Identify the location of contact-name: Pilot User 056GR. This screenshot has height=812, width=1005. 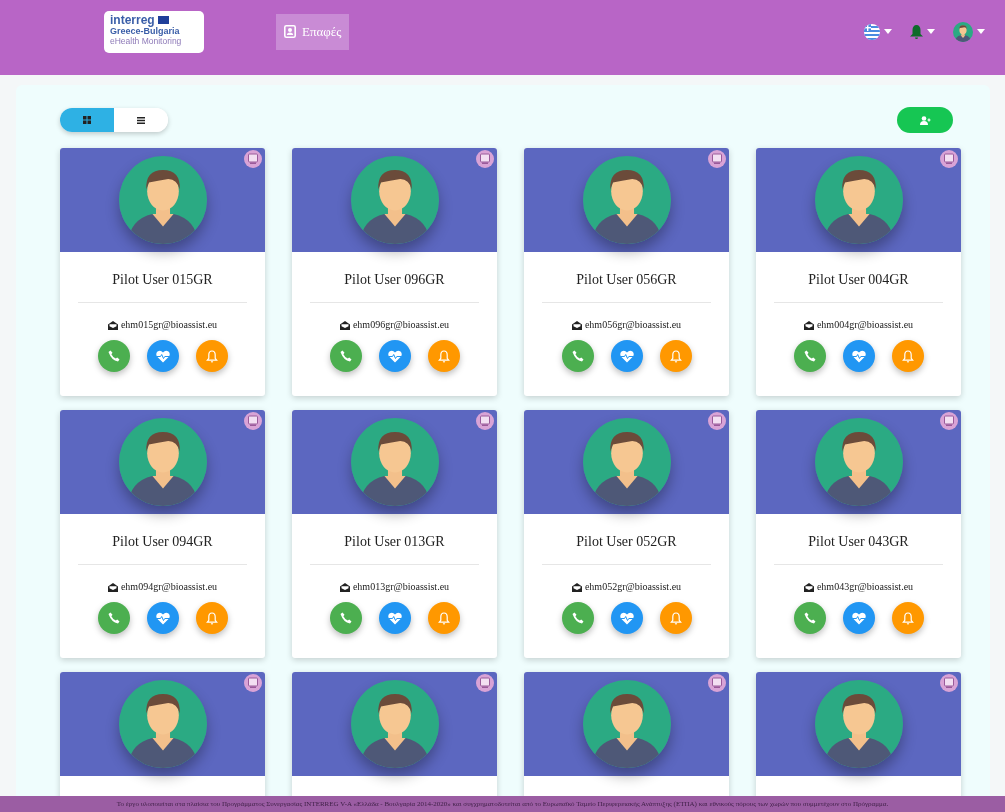
(626, 280).